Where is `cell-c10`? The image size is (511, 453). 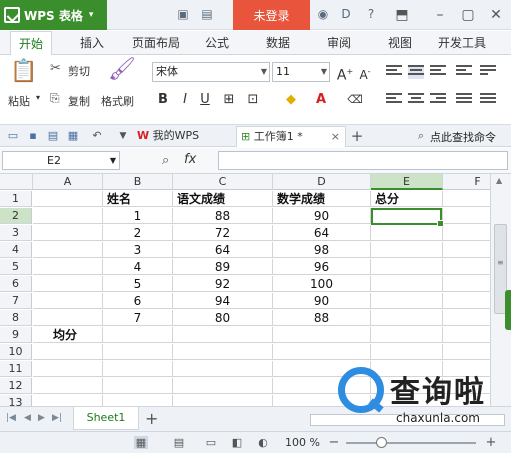 cell-c10 is located at coordinates (223, 352).